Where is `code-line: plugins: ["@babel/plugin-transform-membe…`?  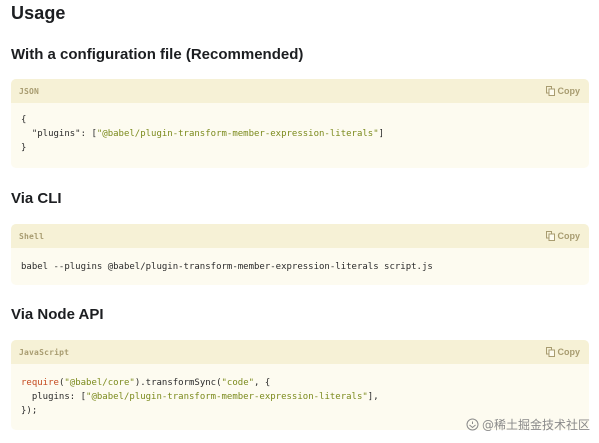
code-line: plugins: ["@babel/plugin-transform-membe… is located at coordinates (300, 397).